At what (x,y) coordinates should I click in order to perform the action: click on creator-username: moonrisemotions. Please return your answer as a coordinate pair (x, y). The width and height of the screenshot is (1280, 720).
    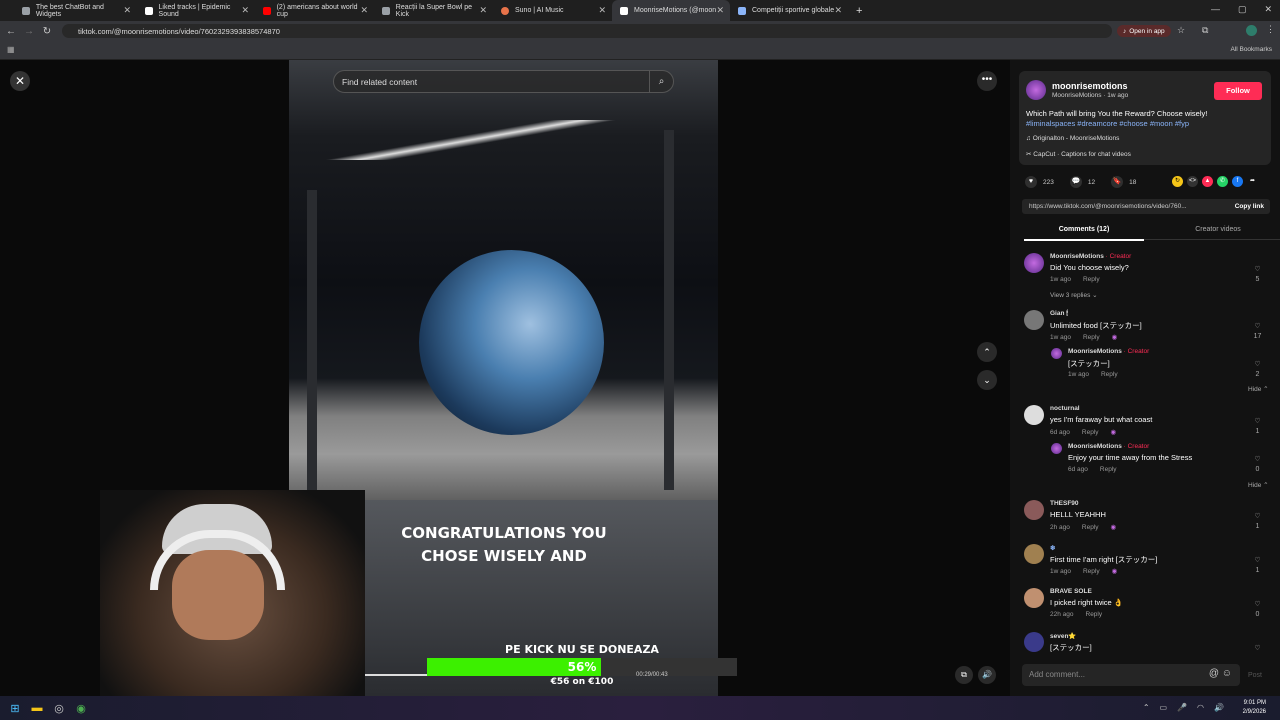
    Looking at the image, I should click on (1090, 86).